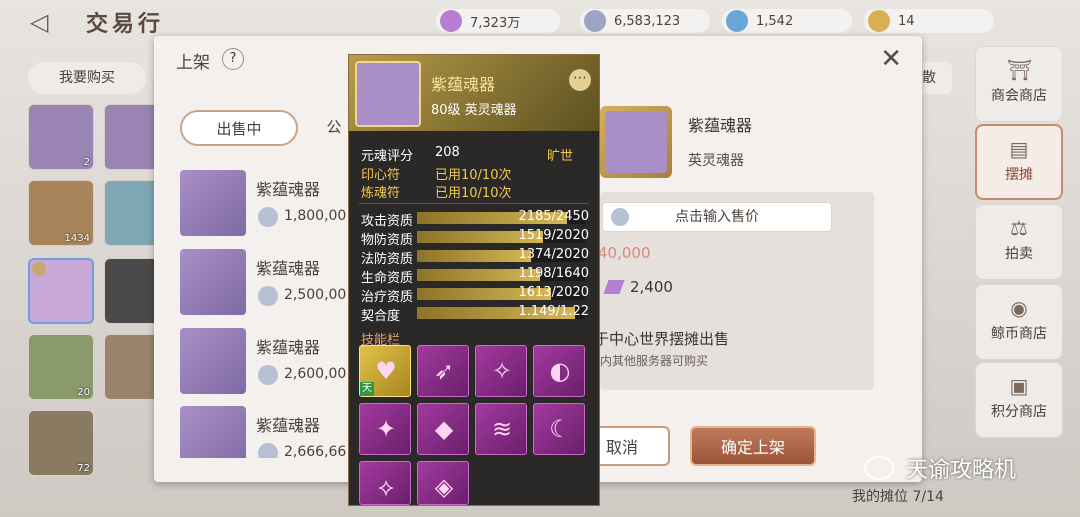  I want to click on whale-coin-icon: ◉, so click(1019, 308).